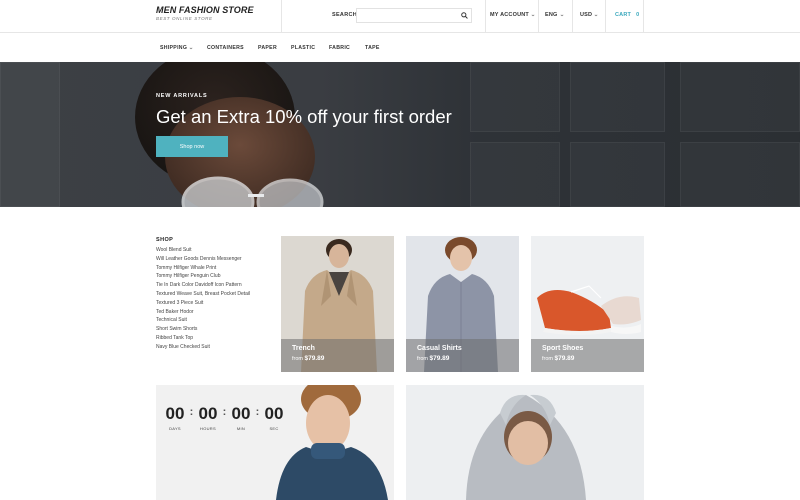  Describe the element at coordinates (439, 348) in the screenshot. I see `product-name: Casual Shirts` at that location.